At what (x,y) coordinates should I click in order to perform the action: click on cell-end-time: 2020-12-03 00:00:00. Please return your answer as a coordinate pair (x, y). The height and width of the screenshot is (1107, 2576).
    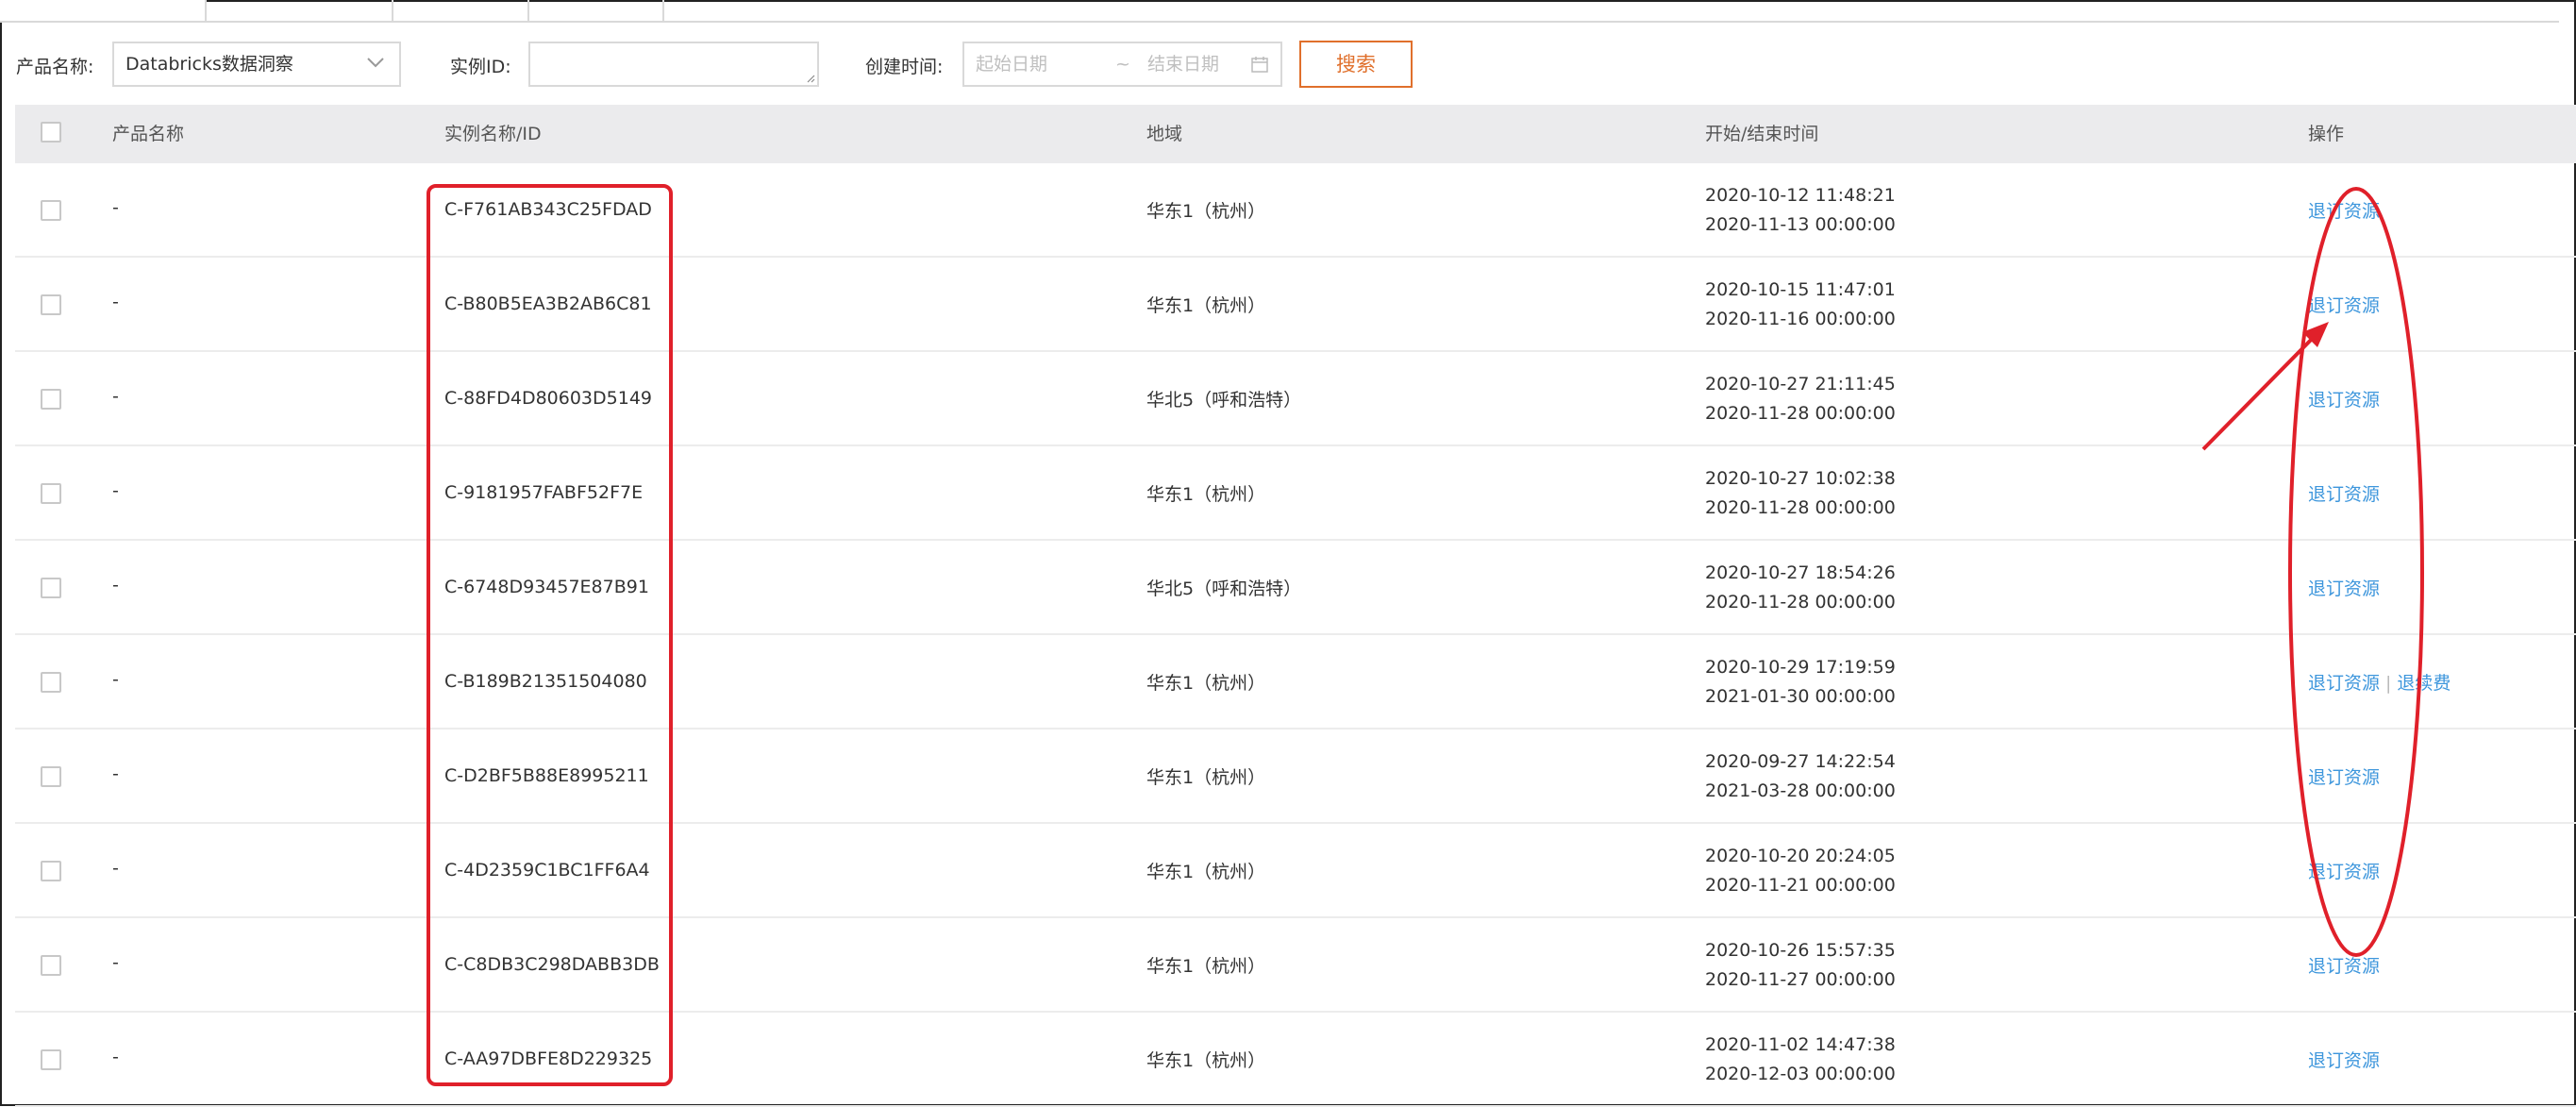
    Looking at the image, I should click on (1800, 1074).